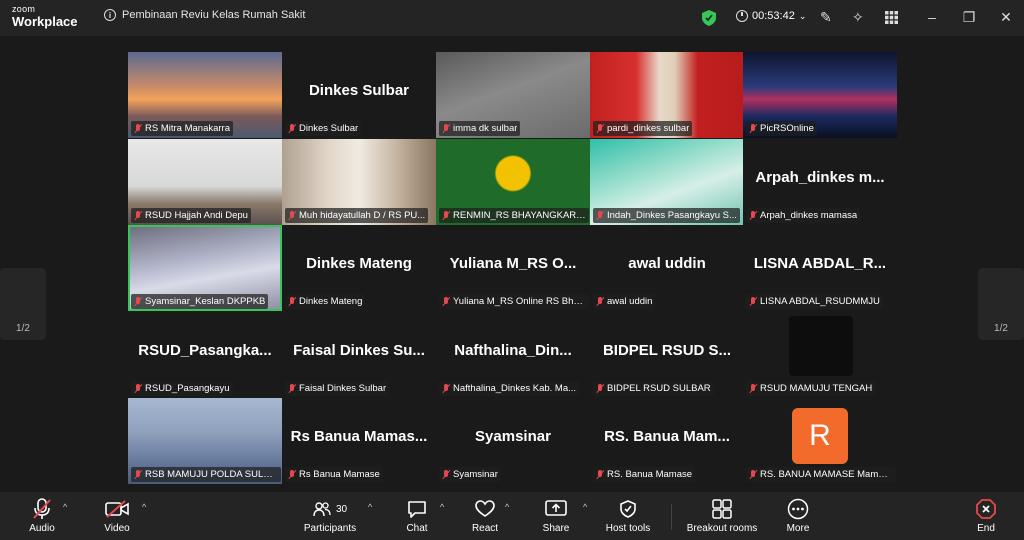 The height and width of the screenshot is (540, 1024). I want to click on toolbar-separator, so click(671, 517).